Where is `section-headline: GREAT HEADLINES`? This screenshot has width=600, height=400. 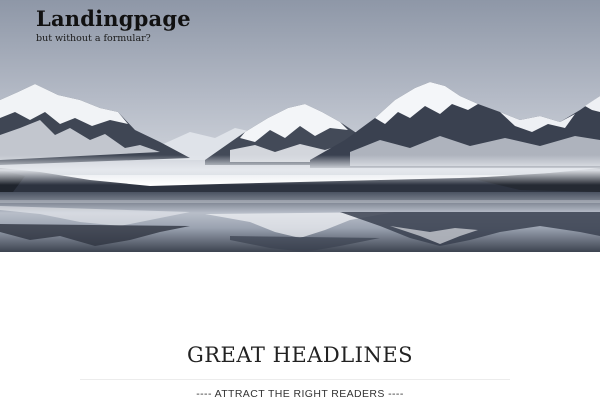
section-headline: GREAT HEADLINES is located at coordinates (300, 355).